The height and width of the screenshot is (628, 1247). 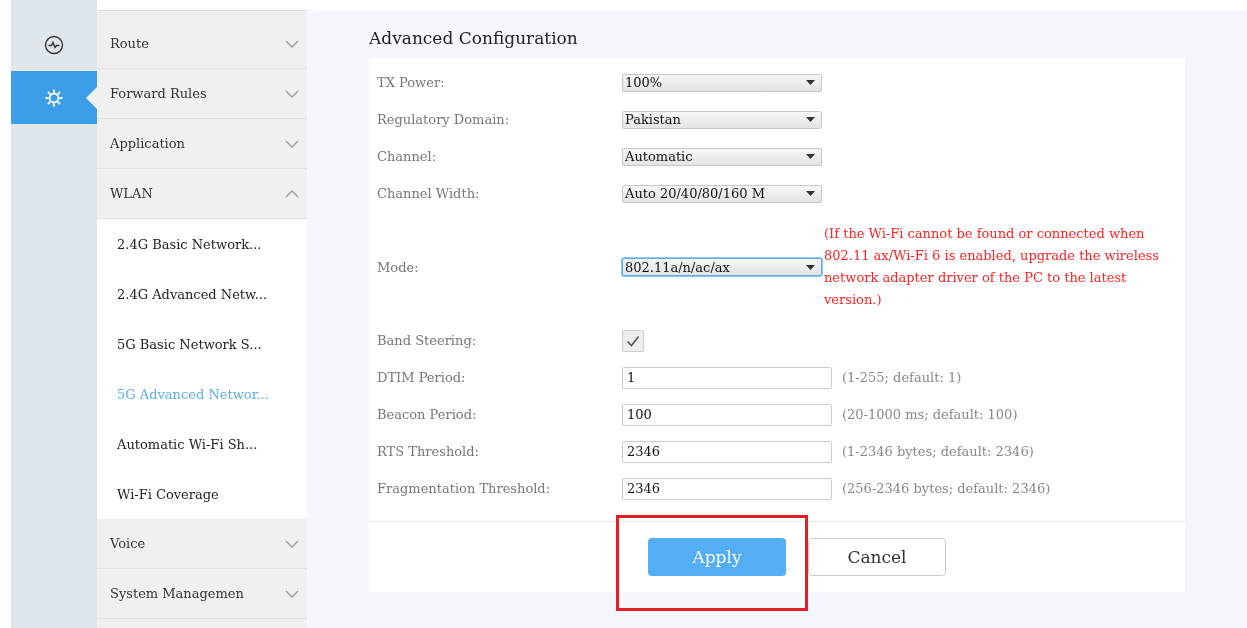 I want to click on settings-icon, so click(x=54, y=97).